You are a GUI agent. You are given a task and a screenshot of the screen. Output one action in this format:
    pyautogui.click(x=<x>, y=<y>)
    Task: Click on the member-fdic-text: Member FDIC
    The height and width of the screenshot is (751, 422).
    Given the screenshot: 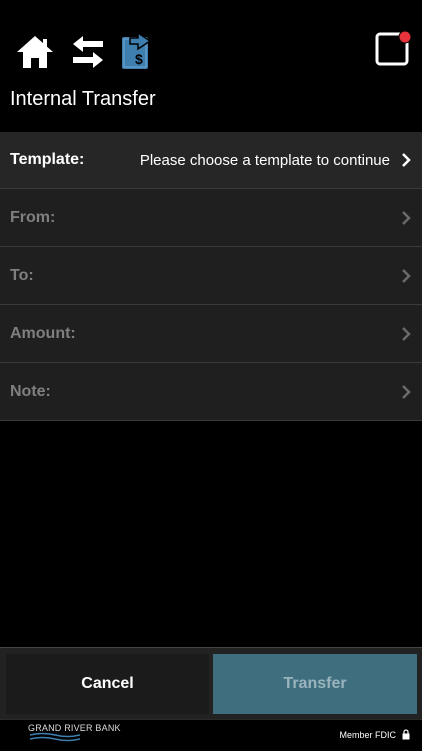 What is the action you would take?
    pyautogui.click(x=367, y=735)
    